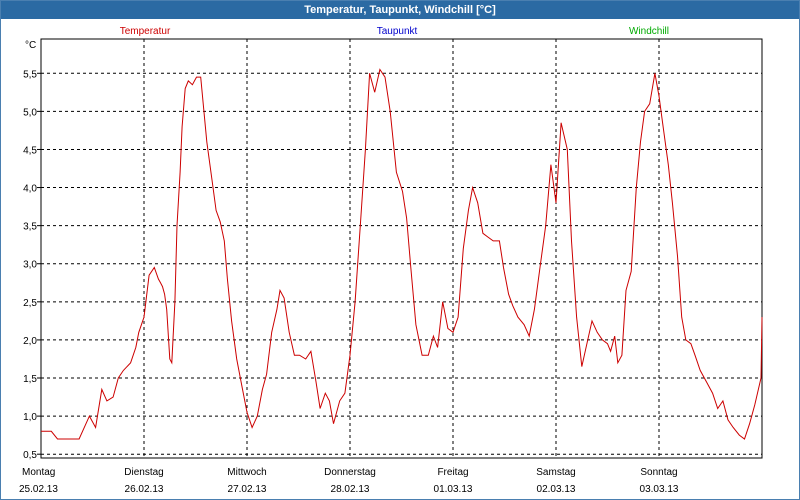 The width and height of the screenshot is (800, 500). What do you see at coordinates (350, 489) in the screenshot?
I see `x-tick-date: 28.02.13` at bounding box center [350, 489].